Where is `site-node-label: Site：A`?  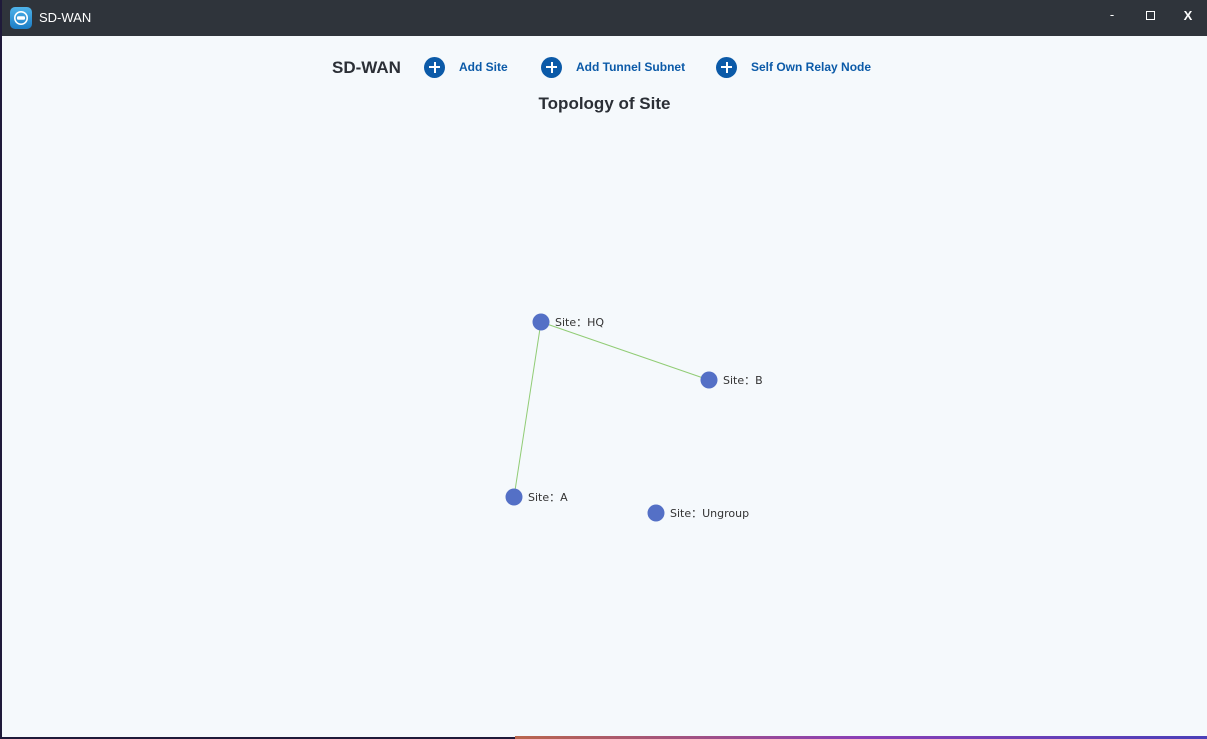
site-node-label: Site：A is located at coordinates (548, 497).